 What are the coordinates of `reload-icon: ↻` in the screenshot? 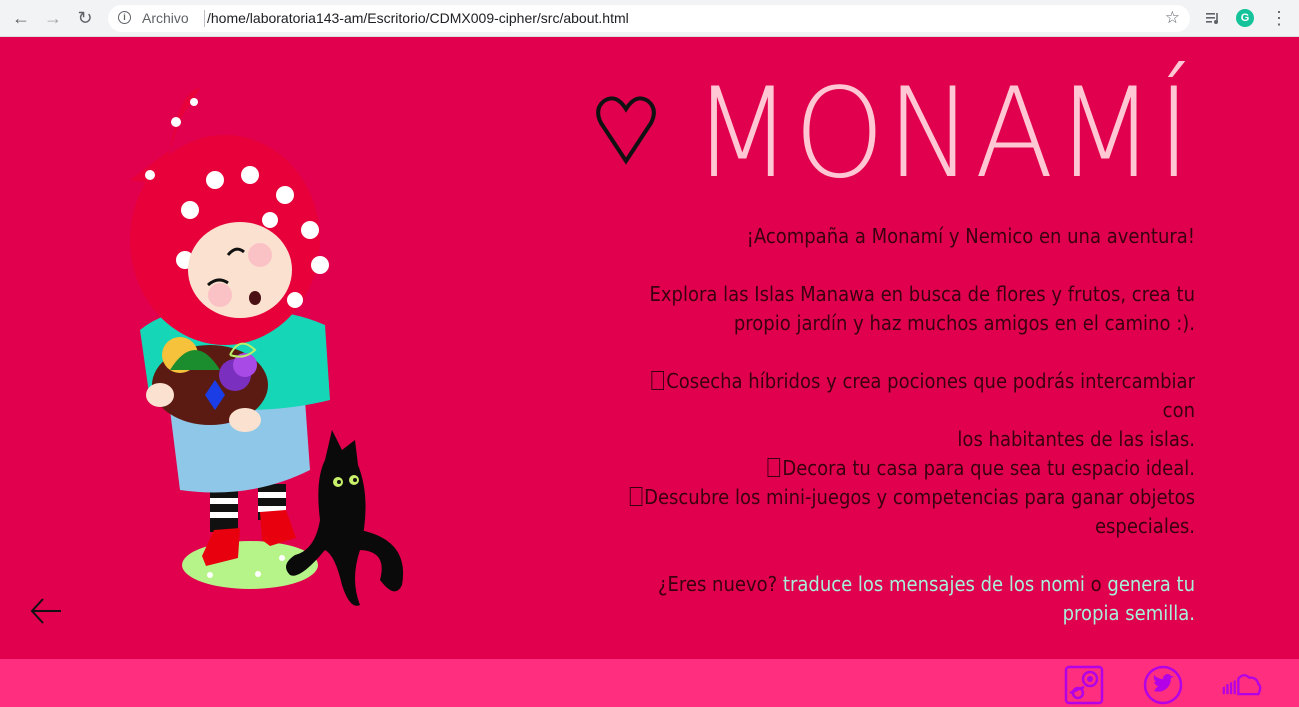 It's located at (85, 18).